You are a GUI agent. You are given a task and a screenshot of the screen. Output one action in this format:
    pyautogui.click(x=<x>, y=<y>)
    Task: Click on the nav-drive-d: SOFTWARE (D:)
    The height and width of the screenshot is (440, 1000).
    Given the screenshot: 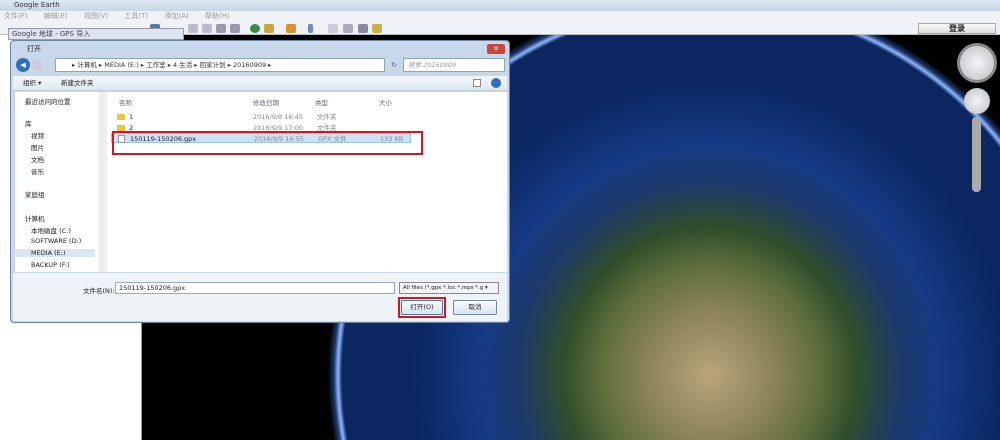 What is the action you would take?
    pyautogui.click(x=56, y=241)
    